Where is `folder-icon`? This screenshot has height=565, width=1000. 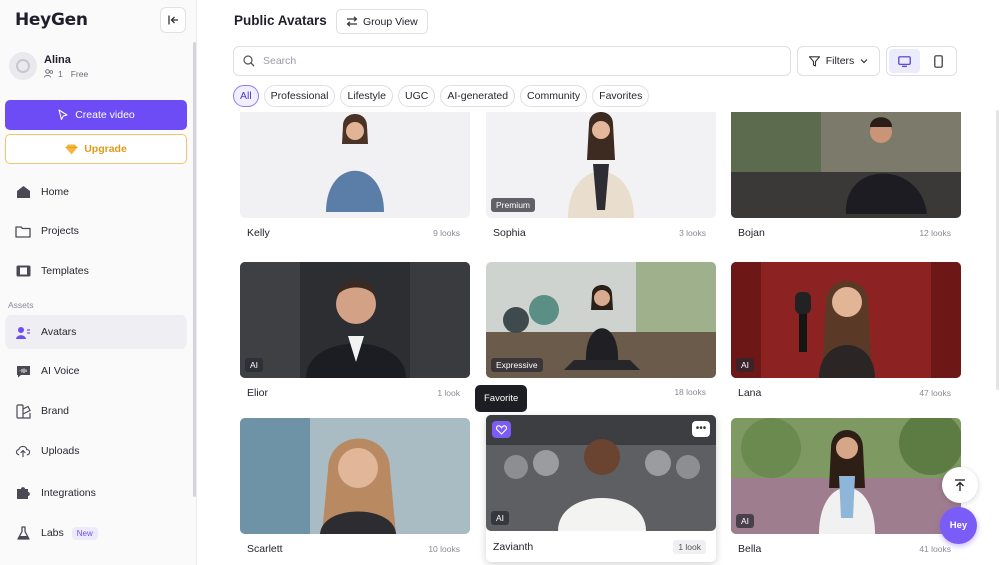 folder-icon is located at coordinates (23, 231).